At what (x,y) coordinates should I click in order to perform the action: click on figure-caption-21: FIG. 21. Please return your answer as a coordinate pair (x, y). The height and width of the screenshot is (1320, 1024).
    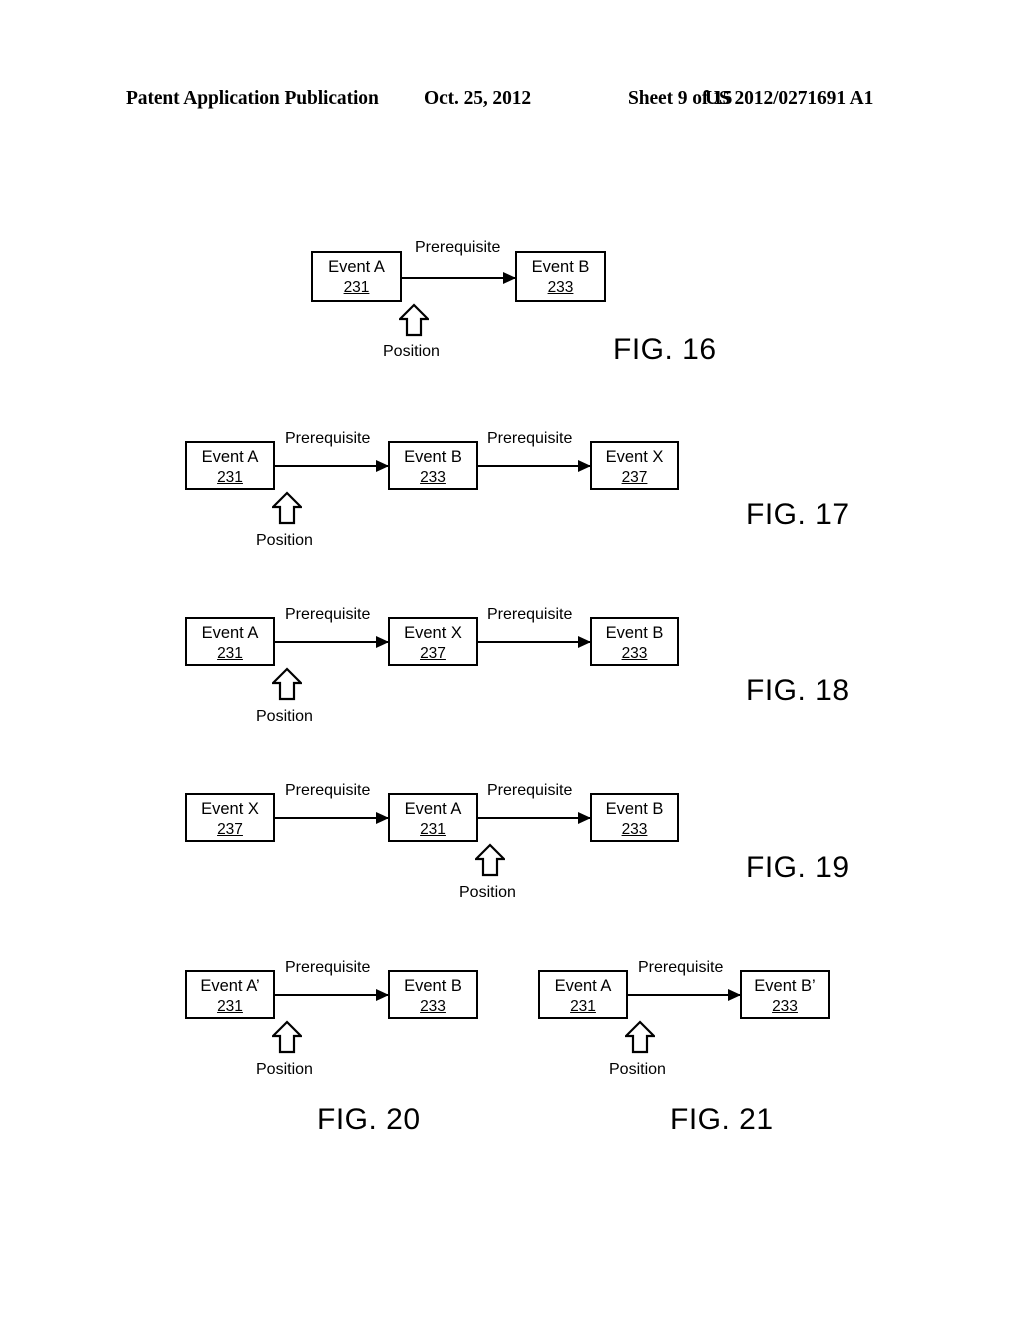
    Looking at the image, I should click on (722, 1119).